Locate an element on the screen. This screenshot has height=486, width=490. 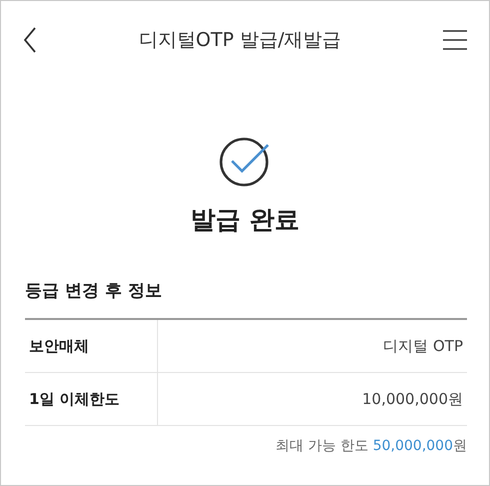
table-value-cell-text: 10,000,000원 is located at coordinates (412, 399).